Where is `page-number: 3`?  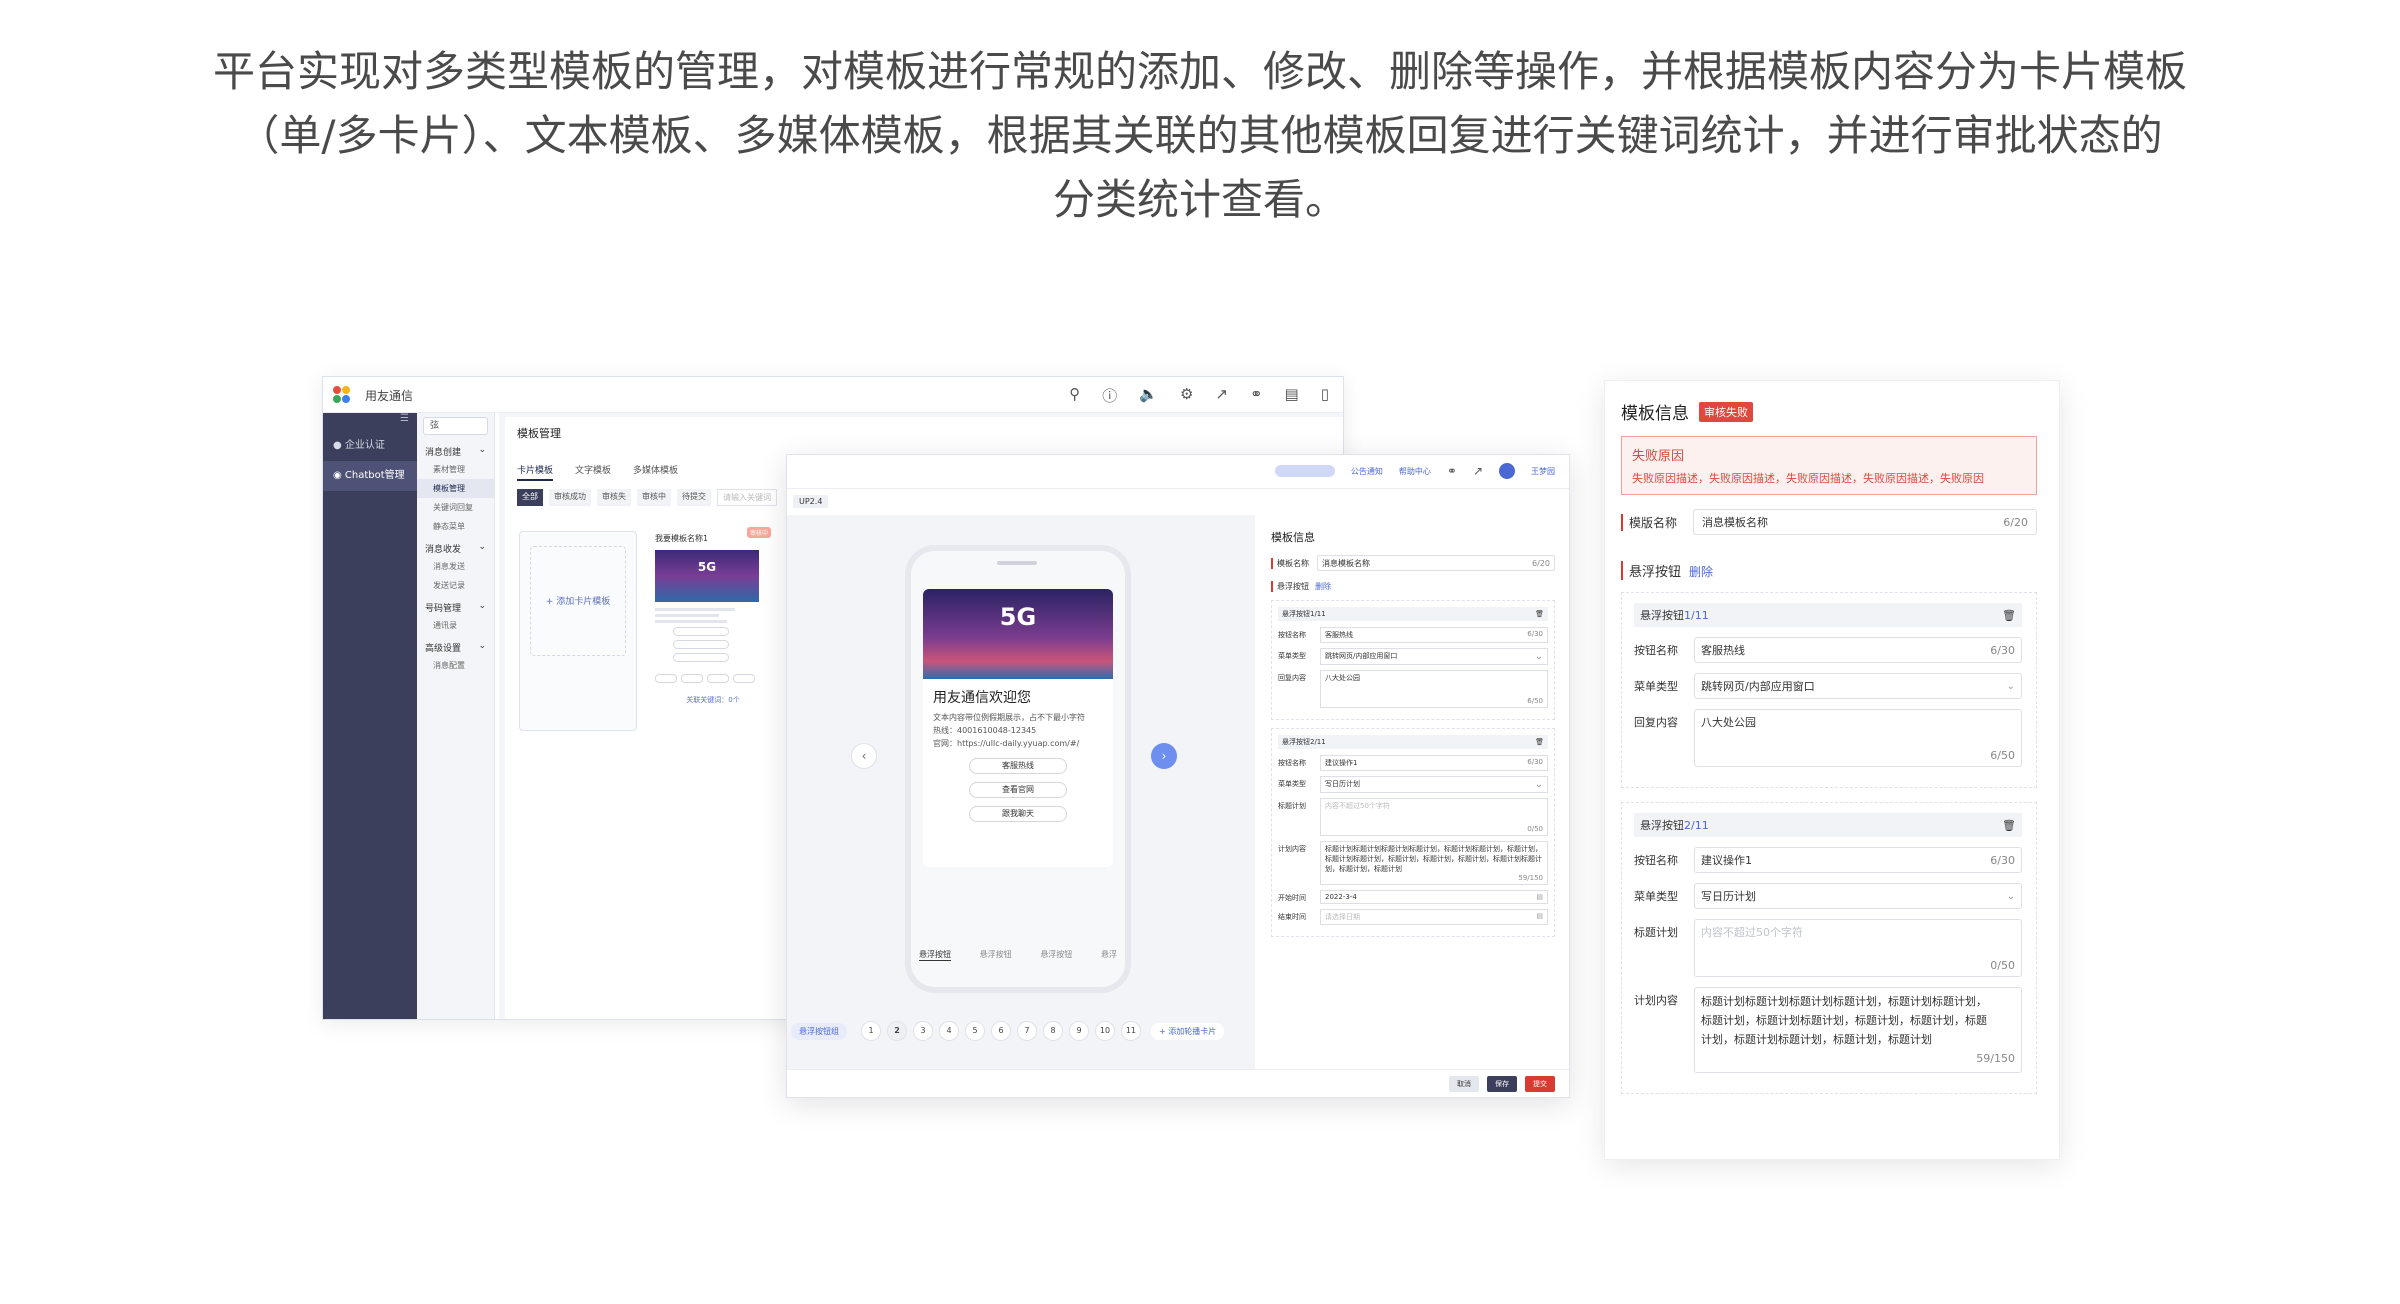
page-number: 3 is located at coordinates (923, 1031).